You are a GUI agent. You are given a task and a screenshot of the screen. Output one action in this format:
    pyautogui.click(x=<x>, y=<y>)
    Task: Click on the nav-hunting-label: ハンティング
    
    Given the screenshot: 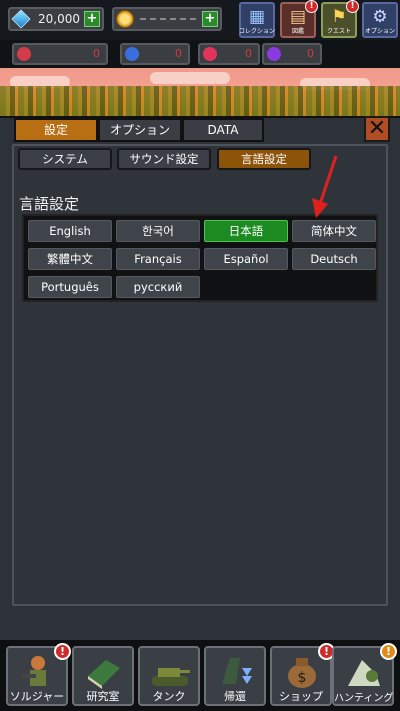 What is the action you would take?
    pyautogui.click(x=364, y=698)
    